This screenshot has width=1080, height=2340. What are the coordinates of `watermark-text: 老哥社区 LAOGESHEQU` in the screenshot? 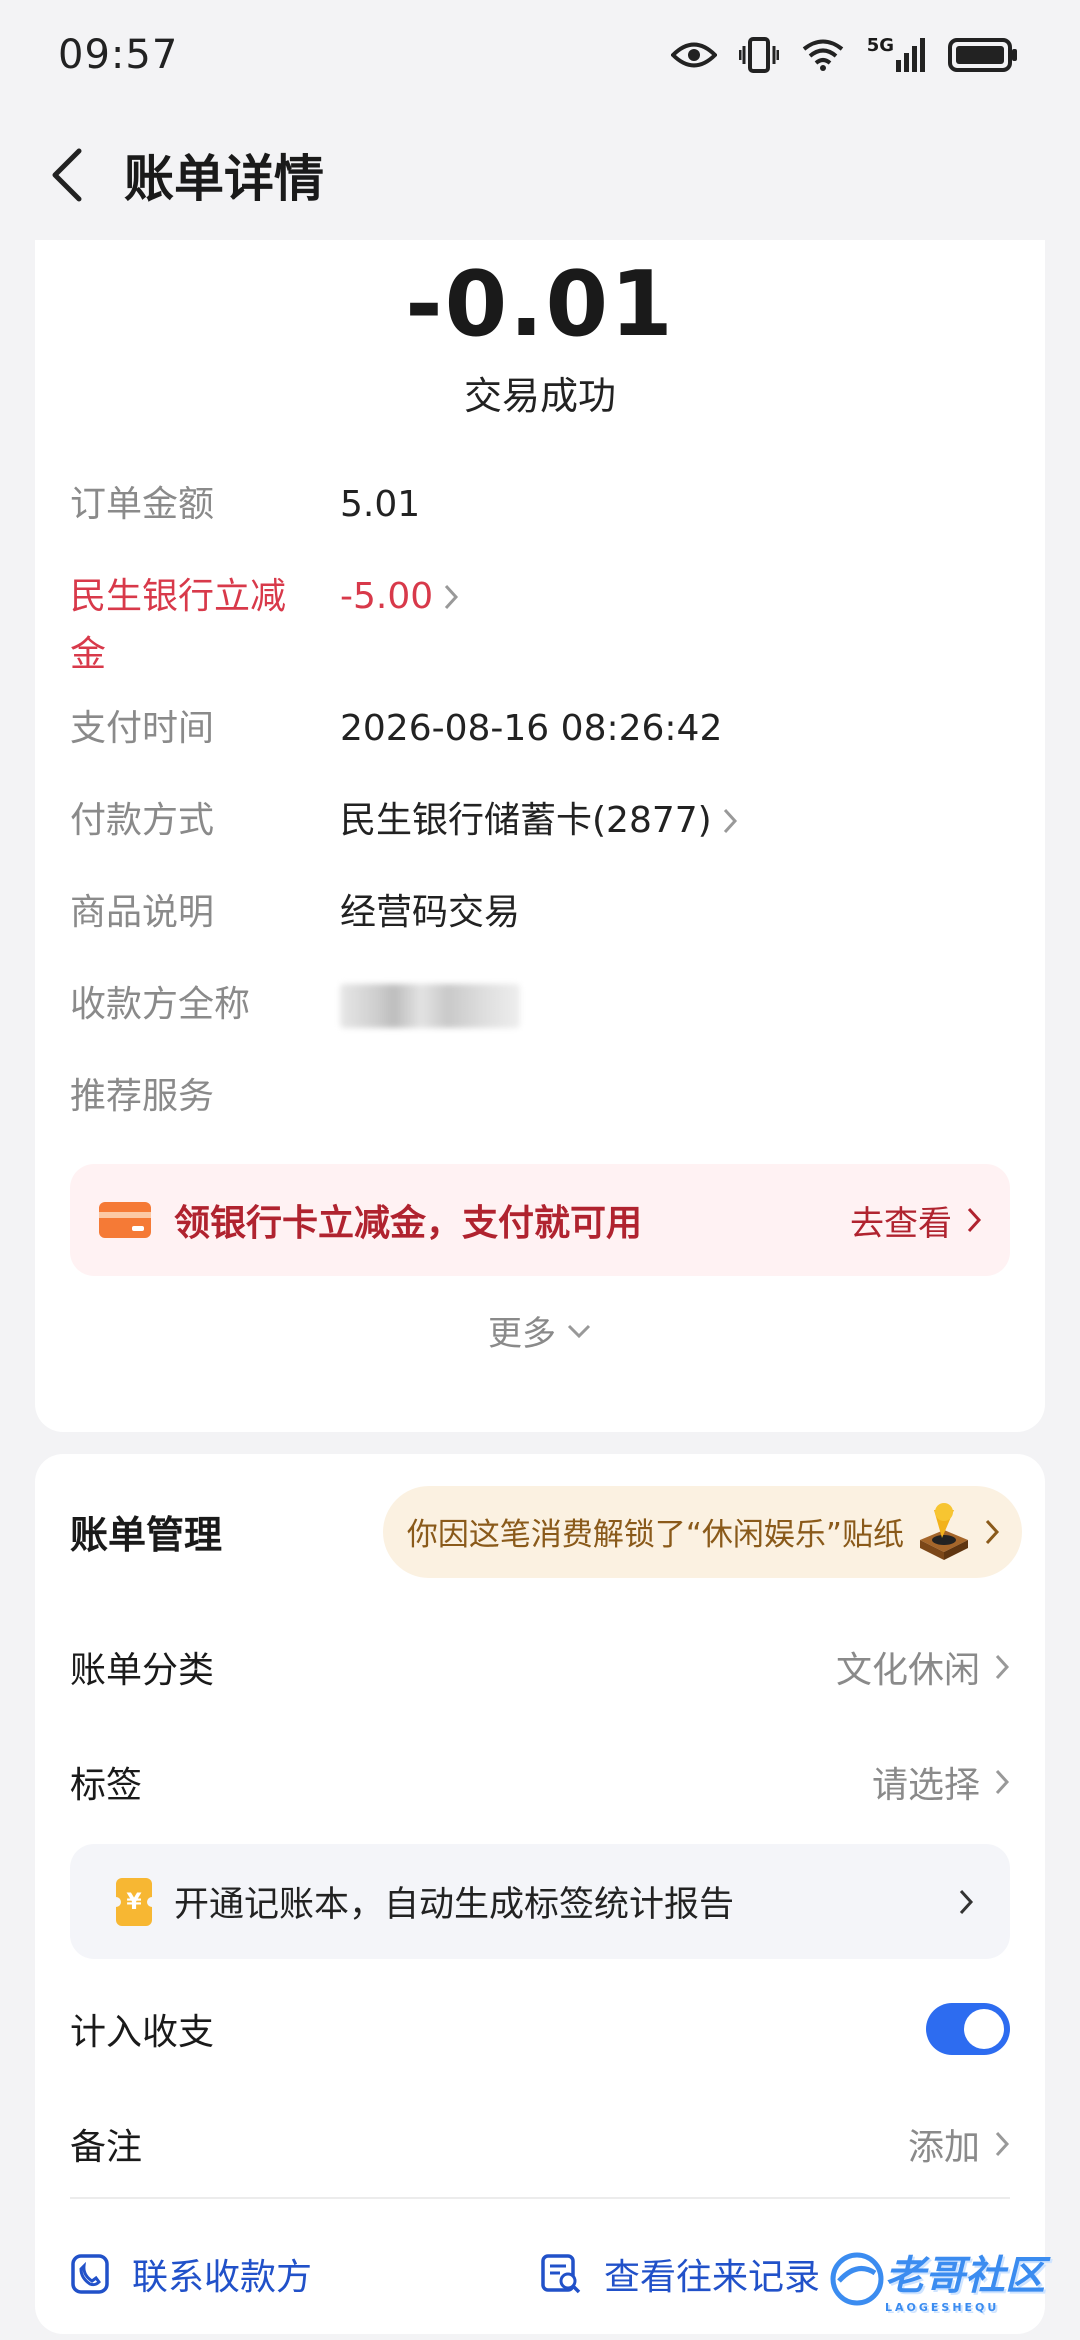 It's located at (965, 2278).